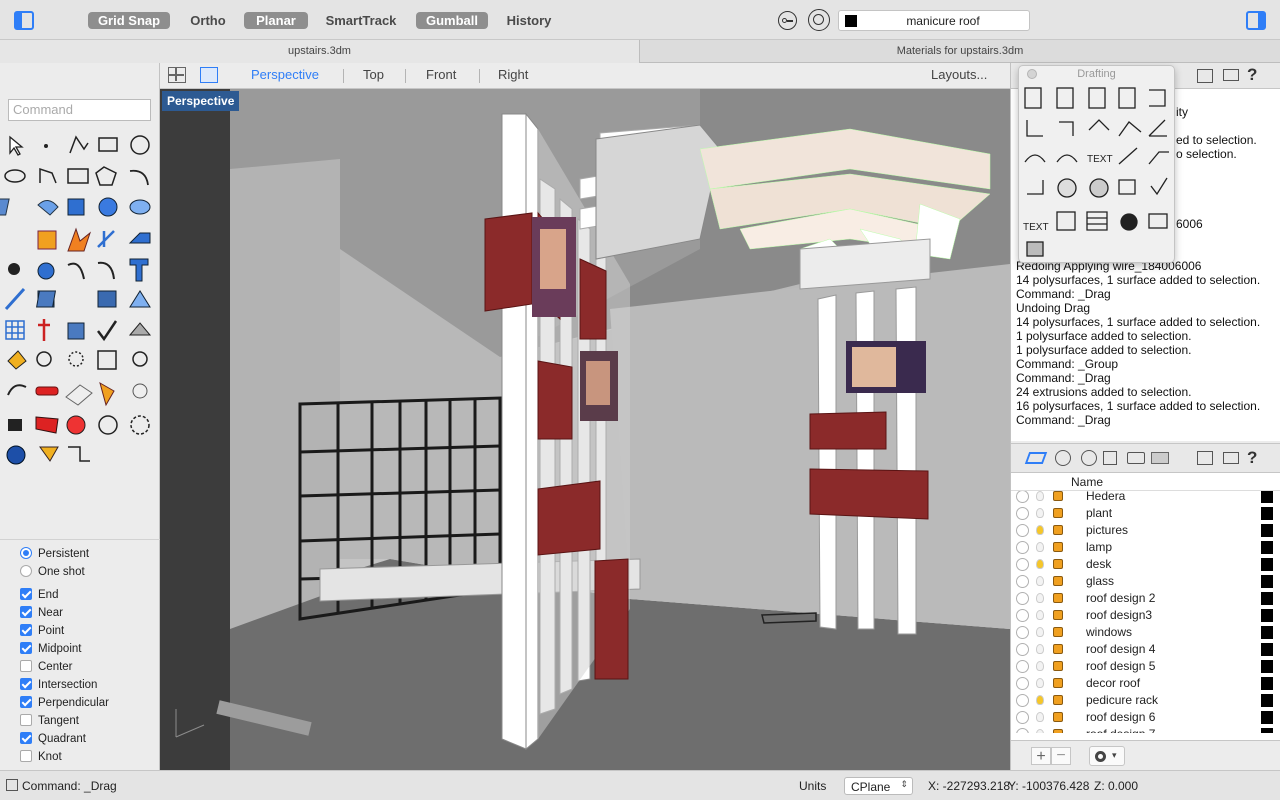 Image resolution: width=1280 pixels, height=800 pixels. I want to click on layer-row: roof design 2, so click(1145, 598).